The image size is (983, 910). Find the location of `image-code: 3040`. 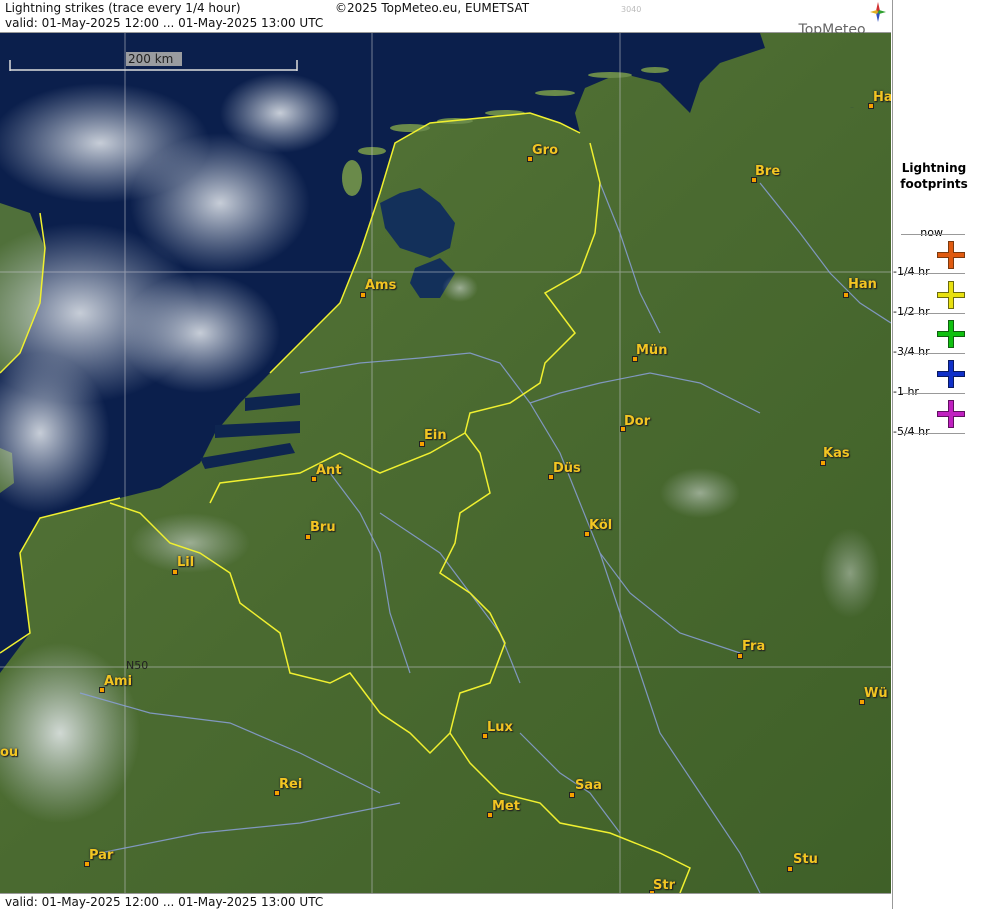

image-code: 3040 is located at coordinates (631, 9).